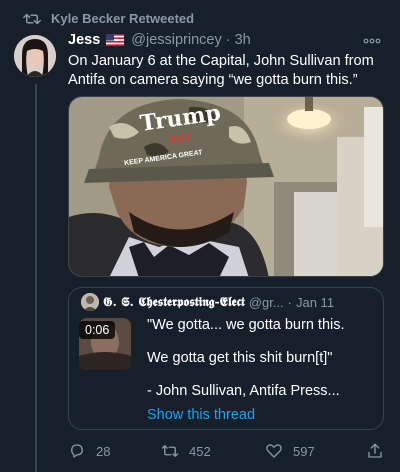 Image resolution: width=400 pixels, height=472 pixels. Describe the element at coordinates (97, 330) in the screenshot. I see `video-duration: 0:06` at that location.